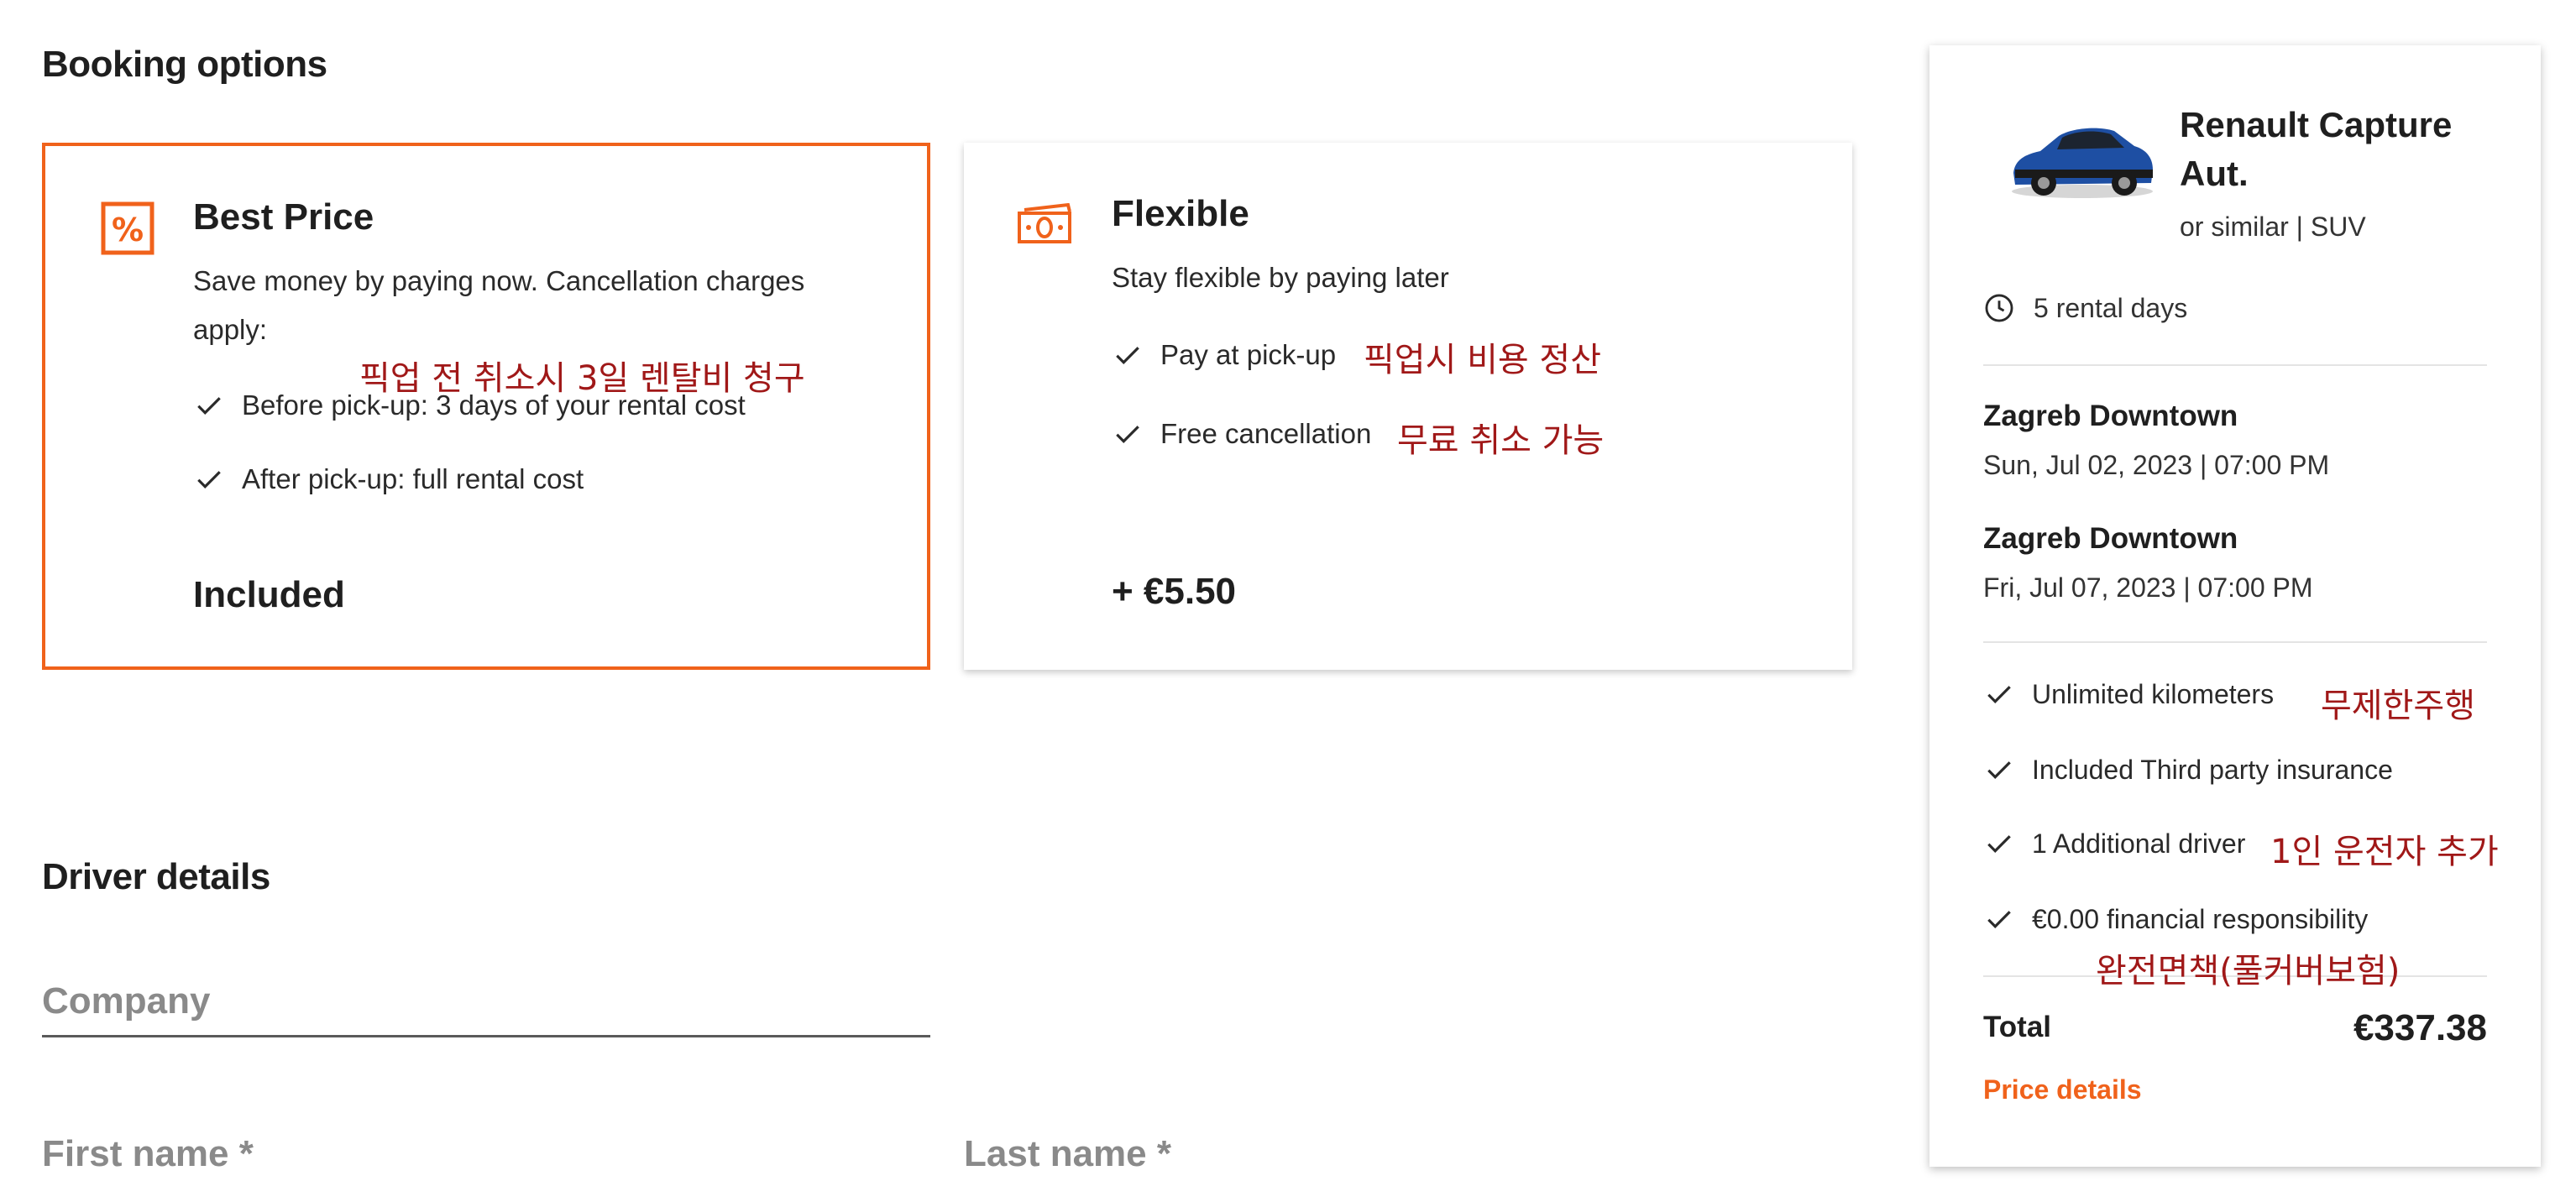 Image resolution: width=2576 pixels, height=1181 pixels. What do you see at coordinates (2248, 971) in the screenshot?
I see `annotation-full-coverage: 완전면책(풀커버보험)` at bounding box center [2248, 971].